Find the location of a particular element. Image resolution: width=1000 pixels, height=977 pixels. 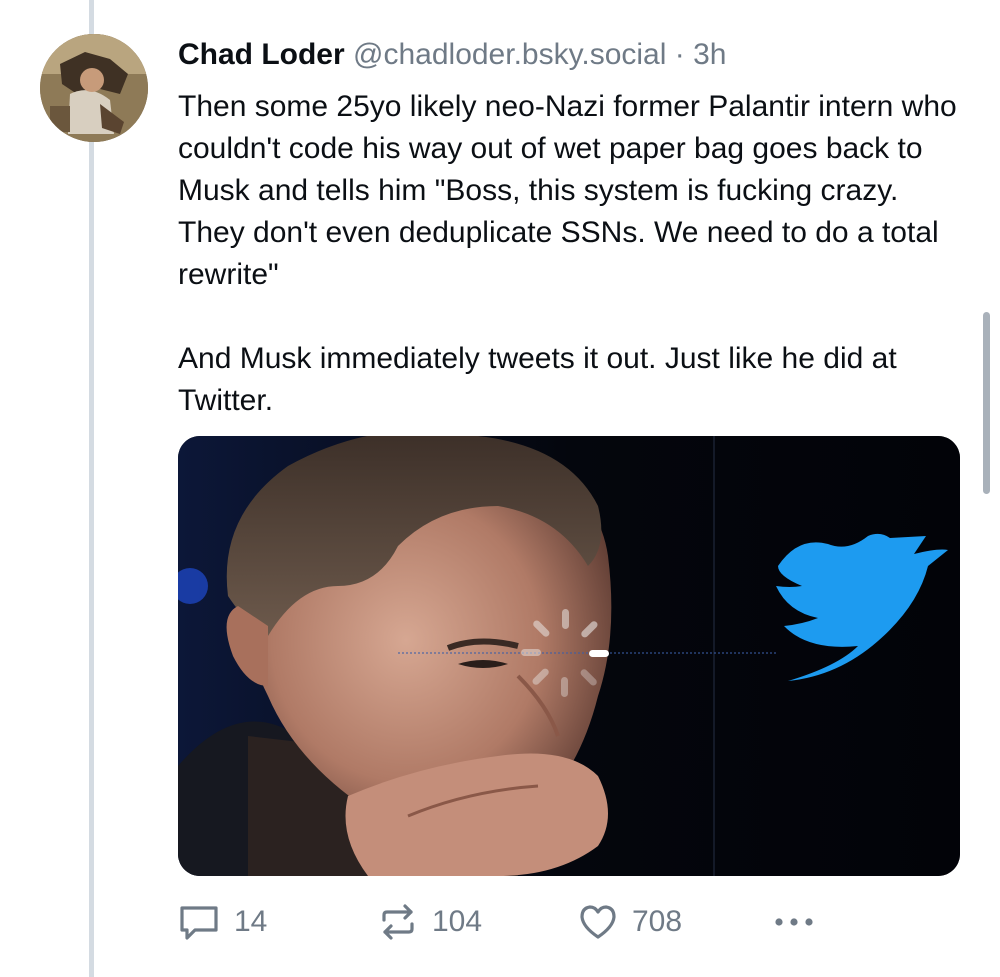

scrollbar-thumb is located at coordinates (986, 403).